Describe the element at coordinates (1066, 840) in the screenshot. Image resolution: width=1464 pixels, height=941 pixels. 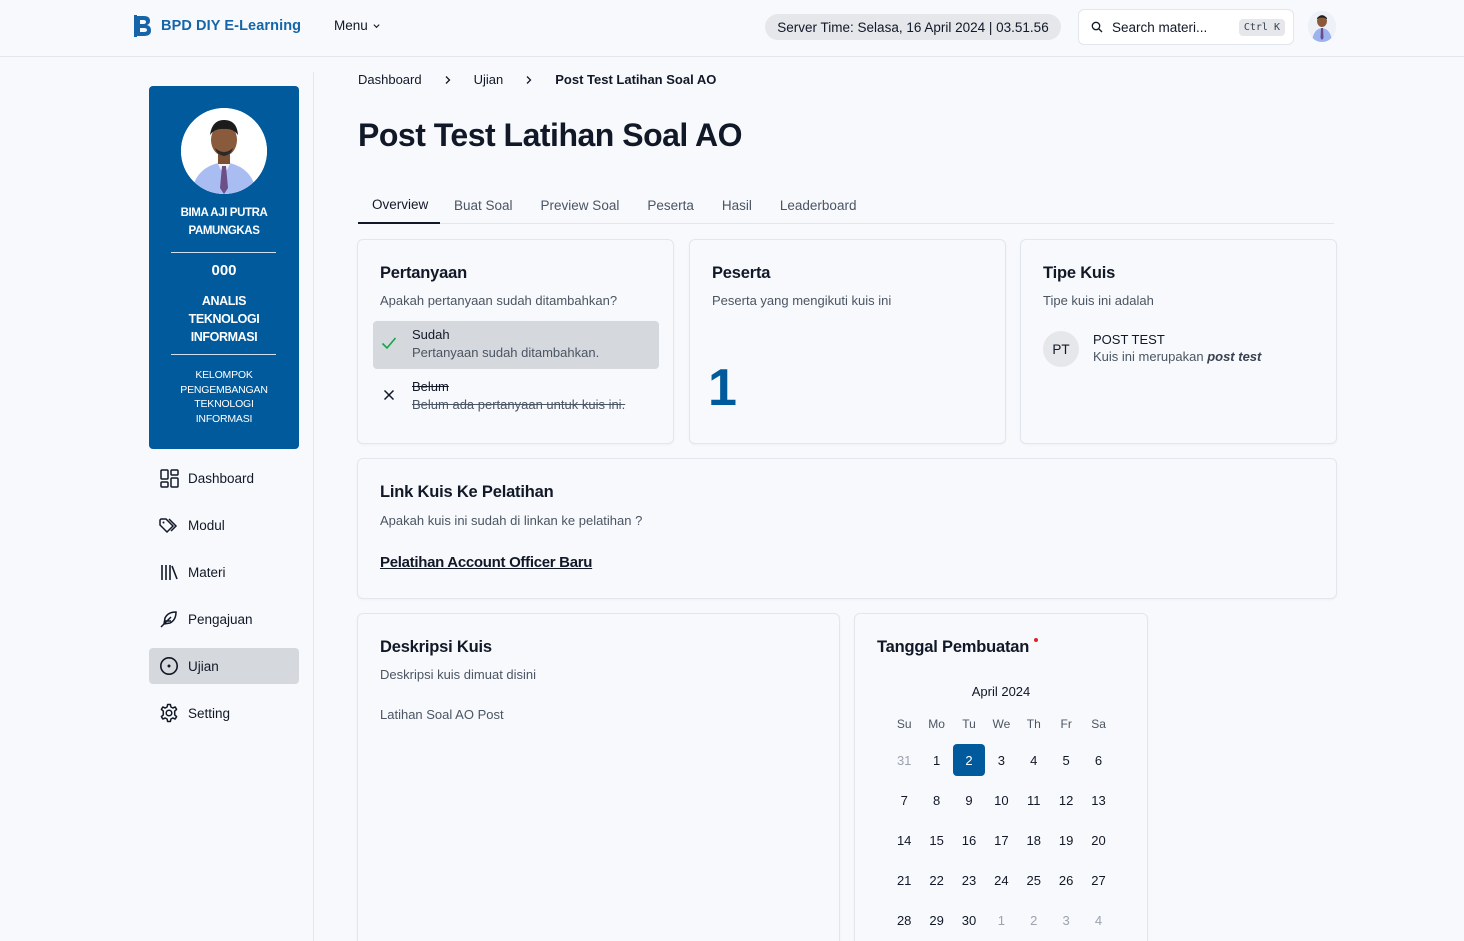
I see `calendar-day: 19` at that location.